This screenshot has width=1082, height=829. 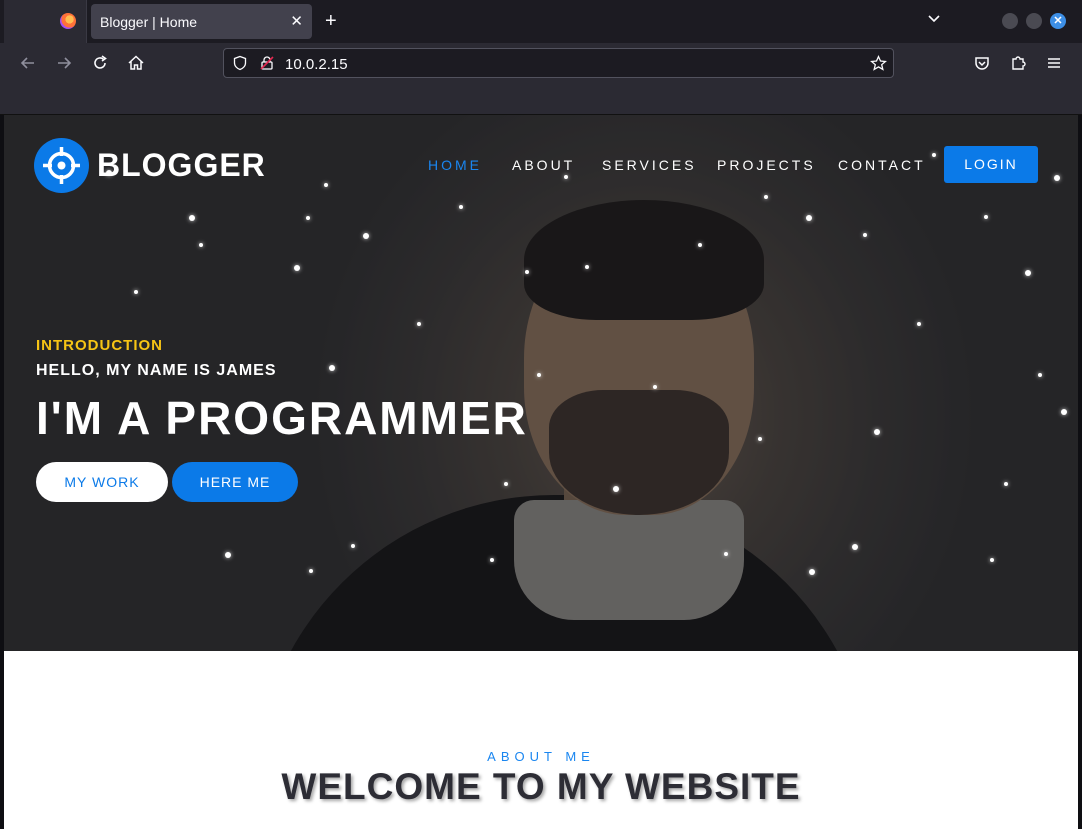 I want to click on about-kicker: ABOUT ME, so click(x=541, y=756).